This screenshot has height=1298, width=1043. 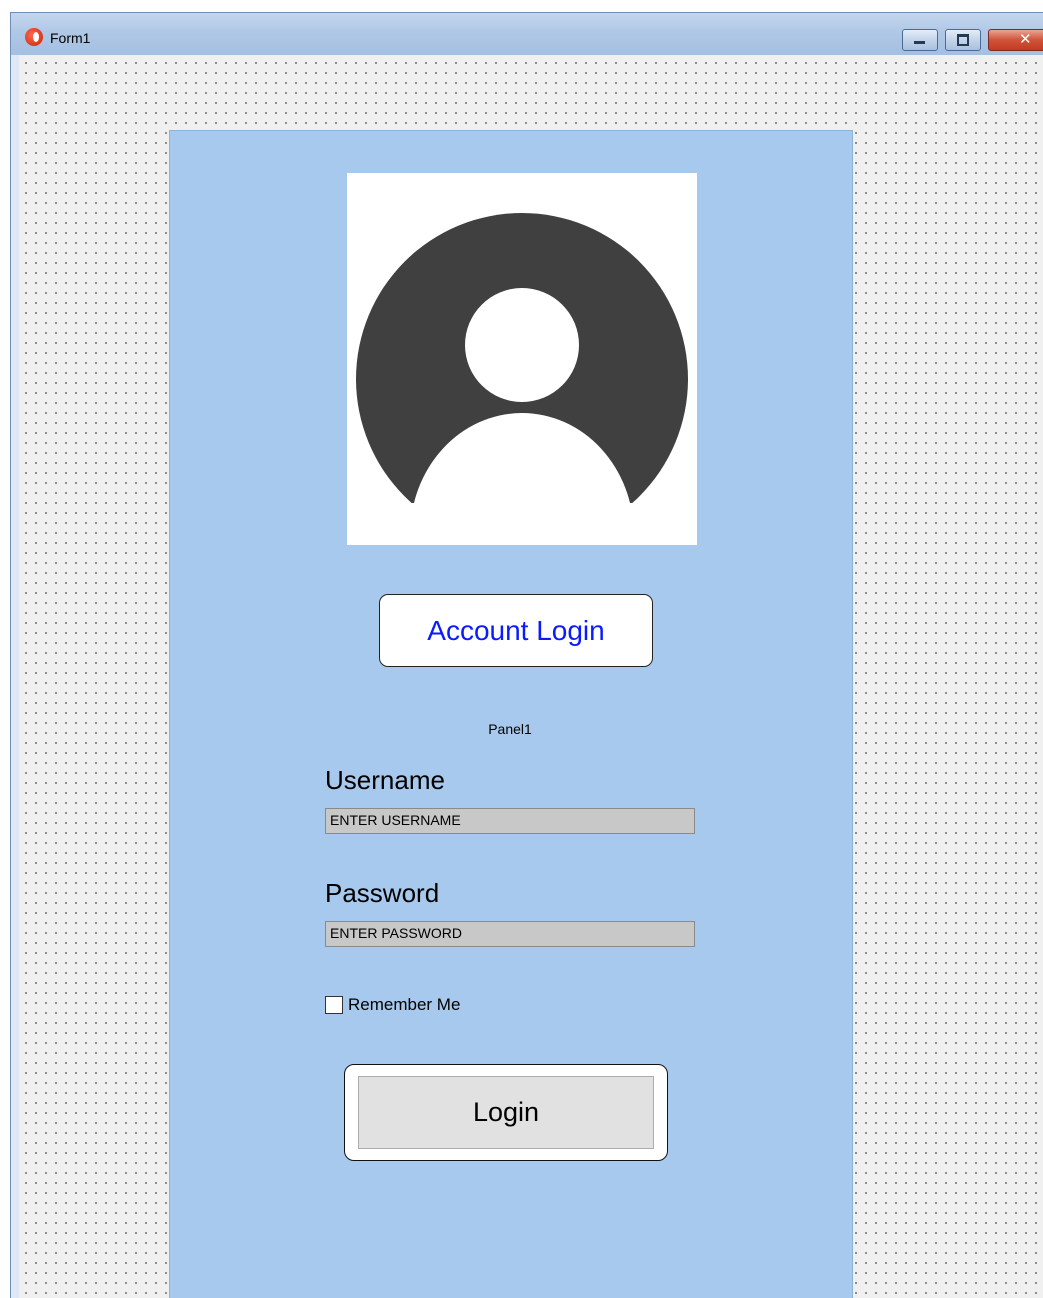 I want to click on login-button-frame: Login, so click(x=506, y=1112).